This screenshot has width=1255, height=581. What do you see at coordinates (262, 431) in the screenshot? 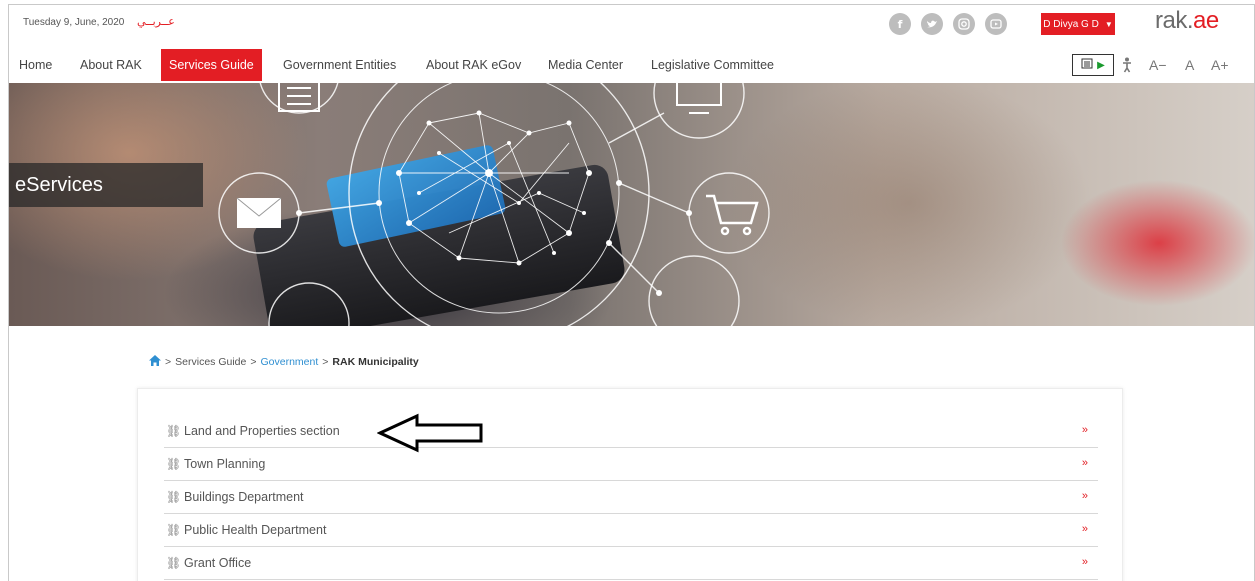
I see `service-label: Land and Properties section` at bounding box center [262, 431].